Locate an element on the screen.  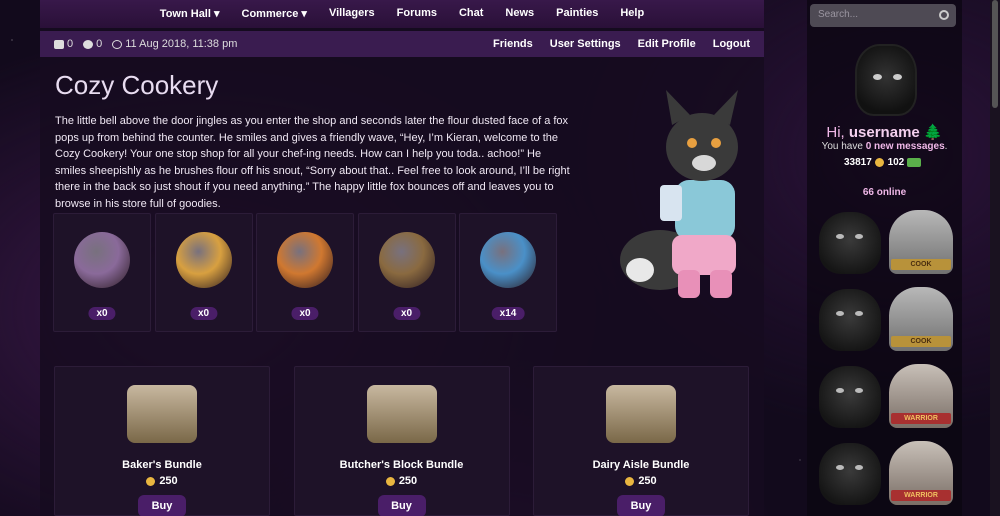
bundle-card: Dairy Aisle Bundle 250 Buy is located at coordinates (641, 441).